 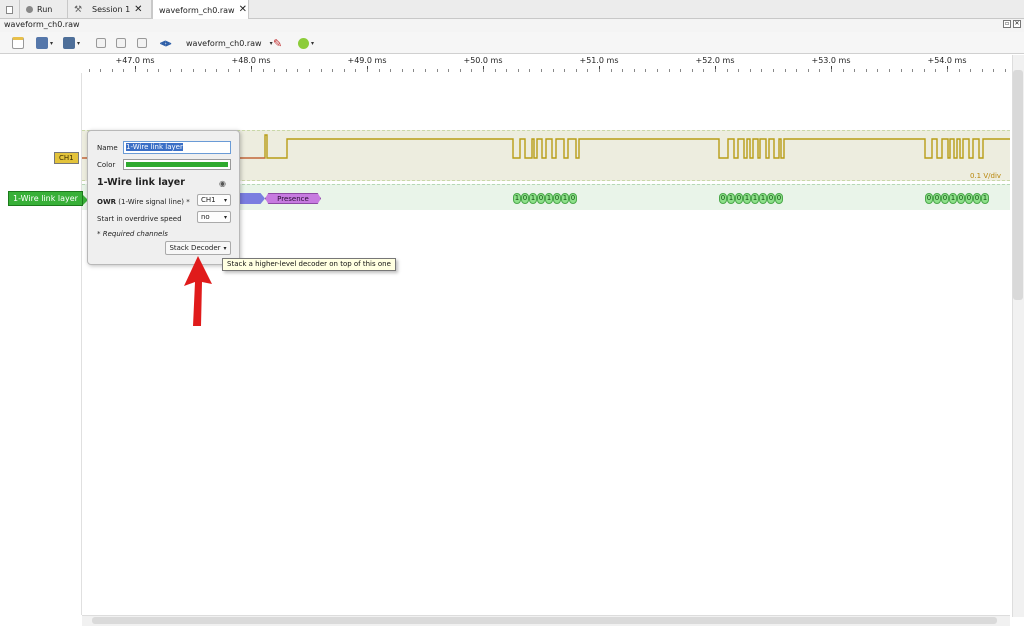 What do you see at coordinates (154, 202) in the screenshot?
I see `owr-label-desc: (1-Wire signal line) *` at bounding box center [154, 202].